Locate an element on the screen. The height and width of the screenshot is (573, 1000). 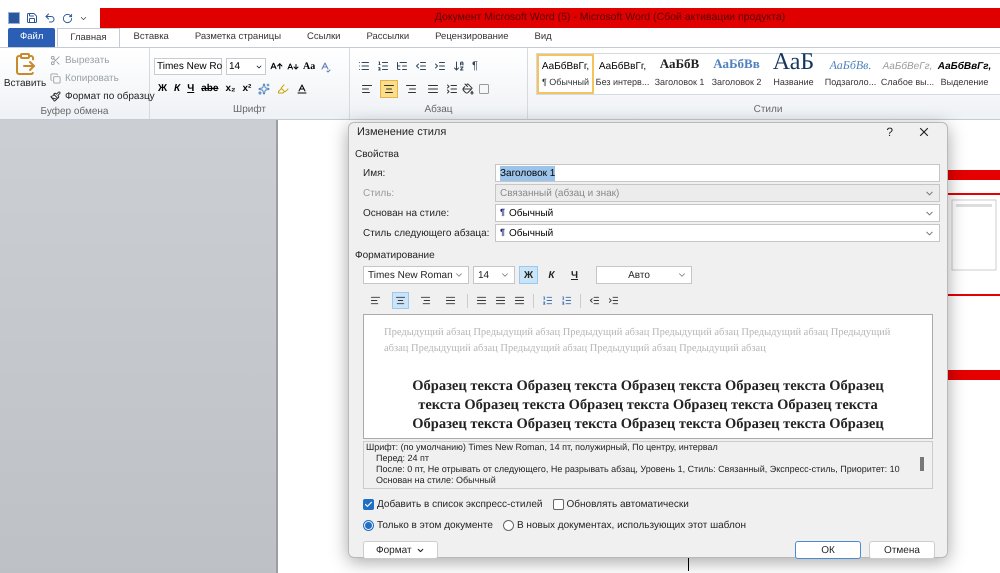
shrink-font-icon is located at coordinates (293, 66).